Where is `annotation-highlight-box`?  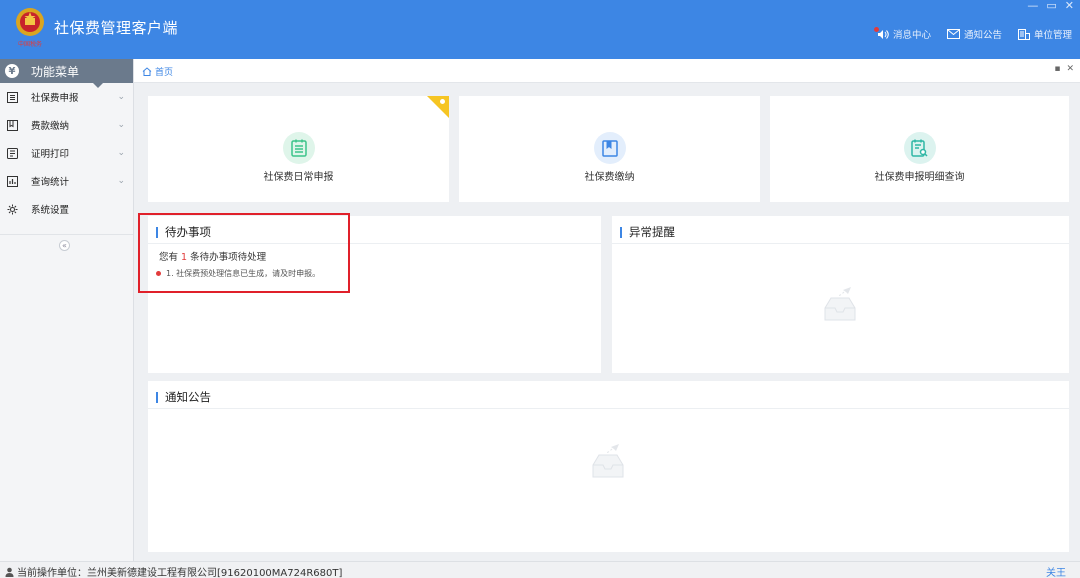
annotation-highlight-box is located at coordinates (244, 253).